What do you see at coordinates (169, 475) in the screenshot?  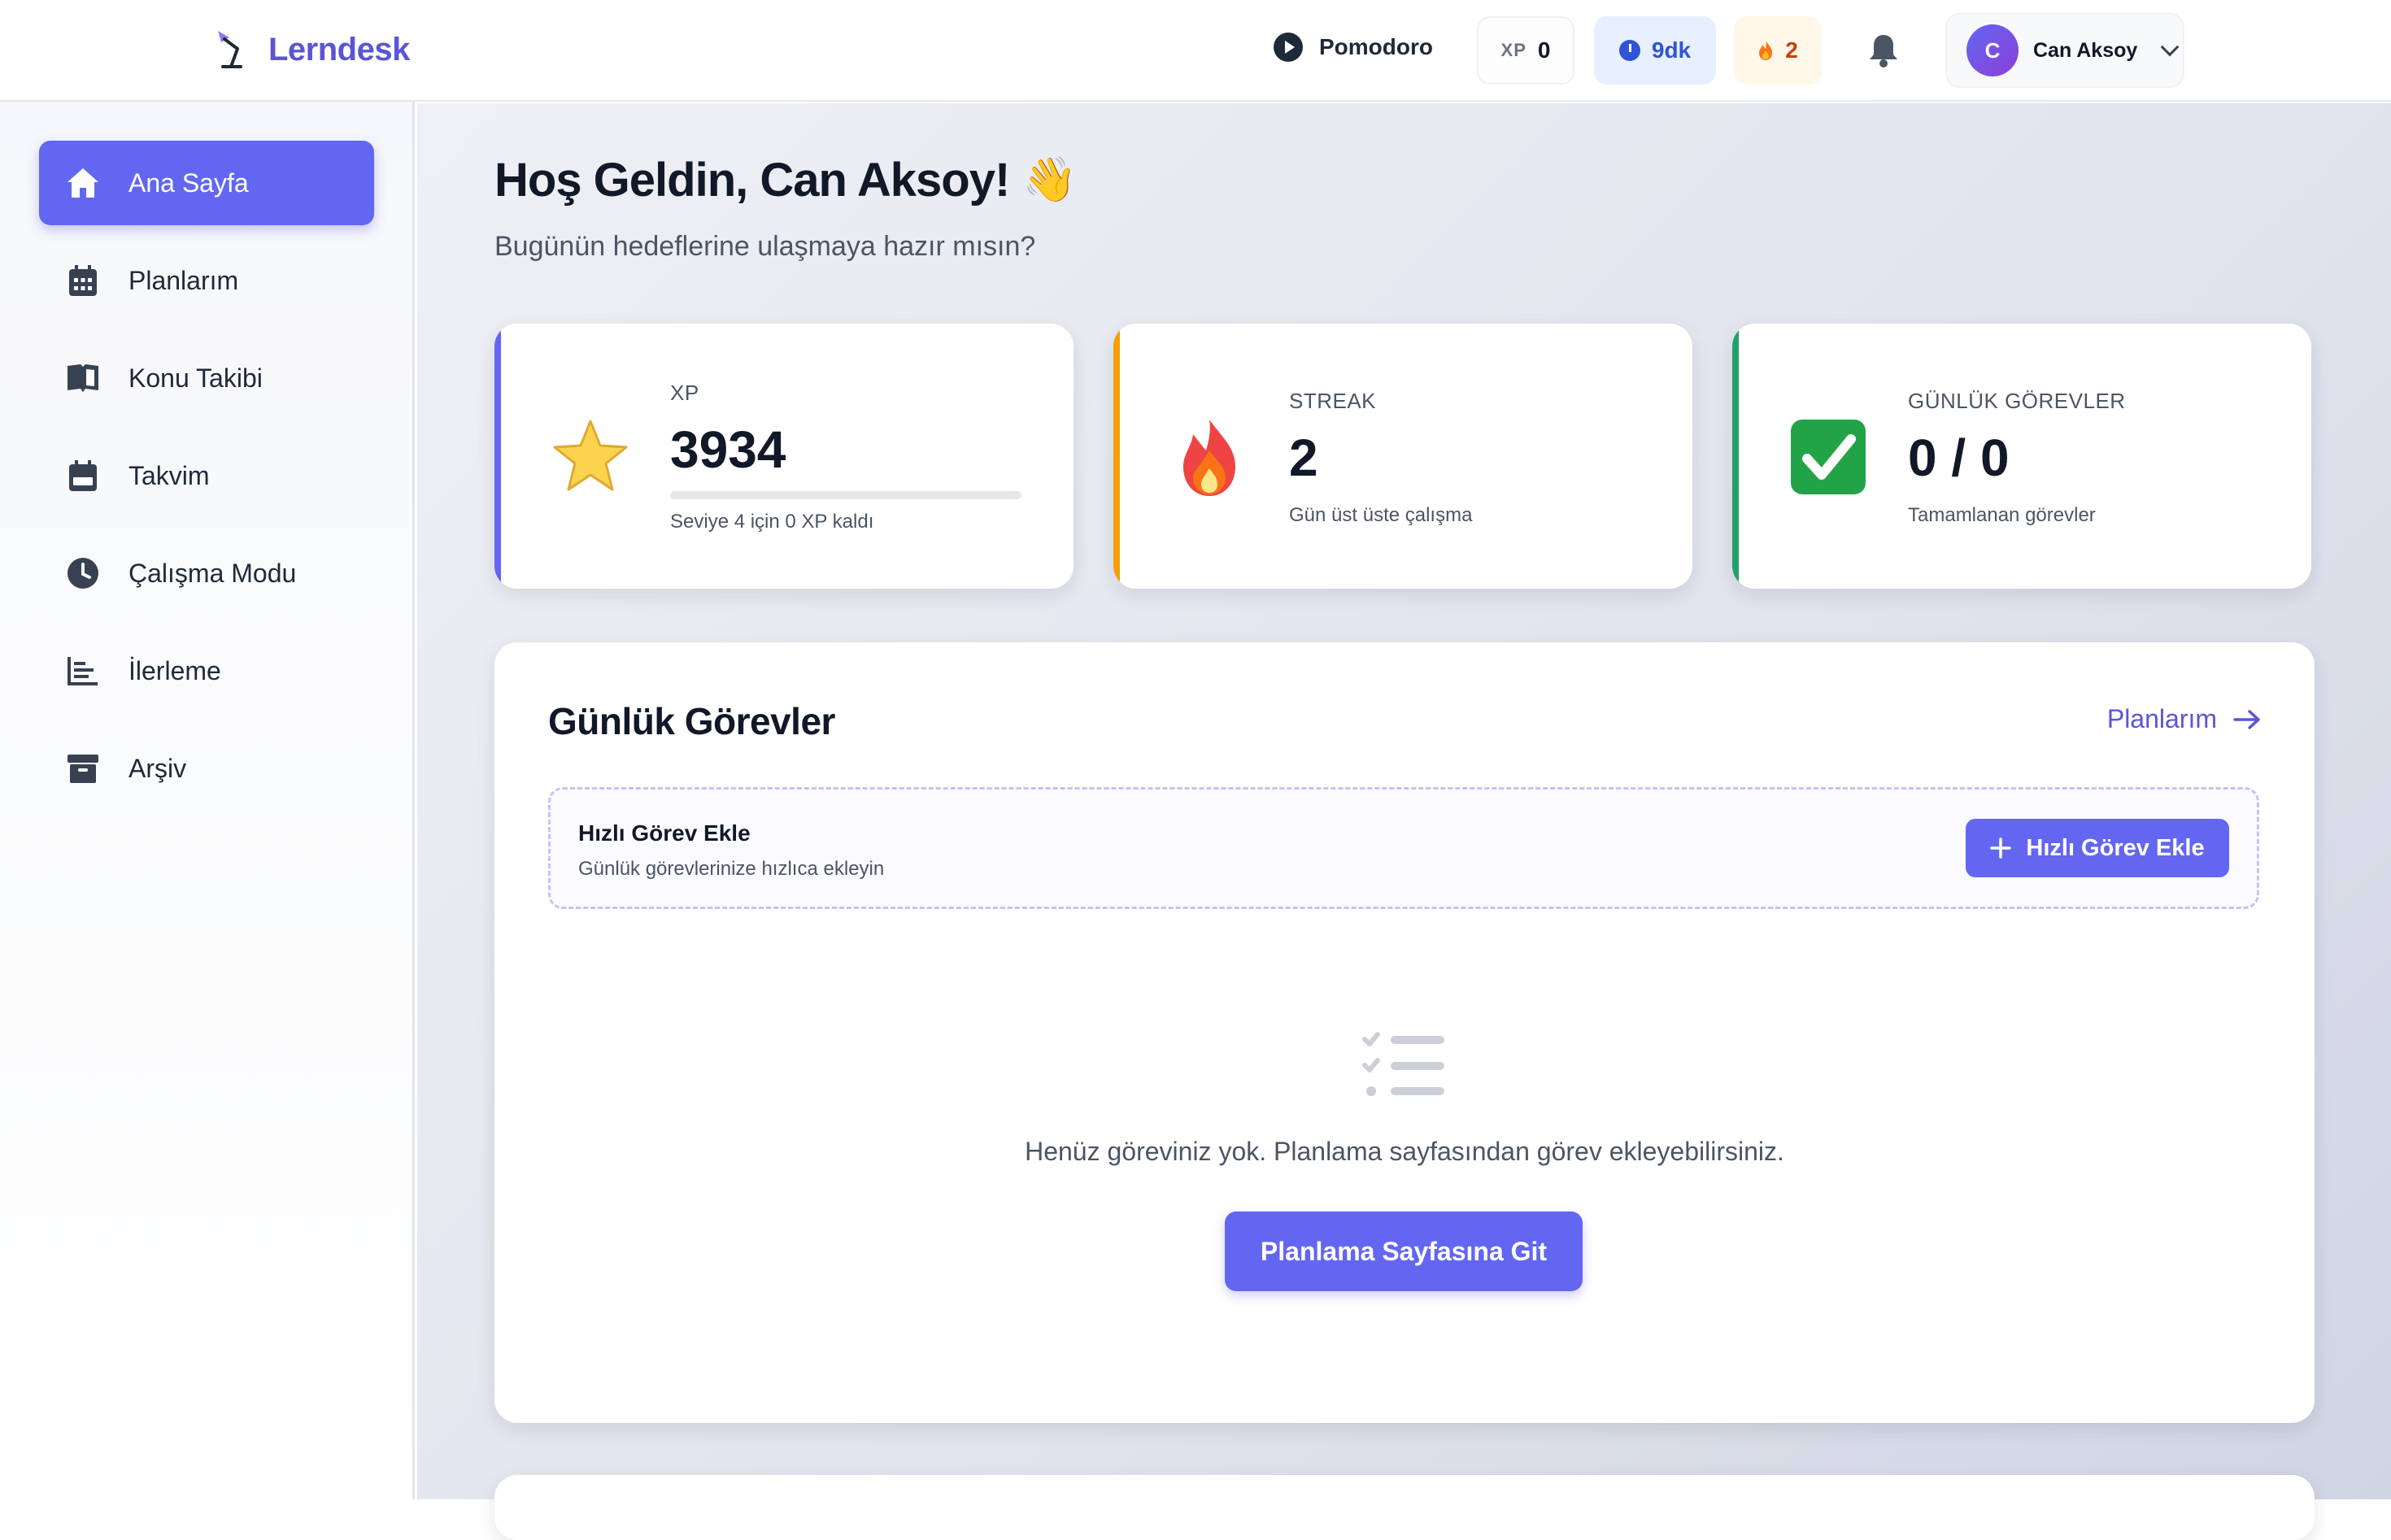 I see `sidebar-item-label: Takvim` at bounding box center [169, 475].